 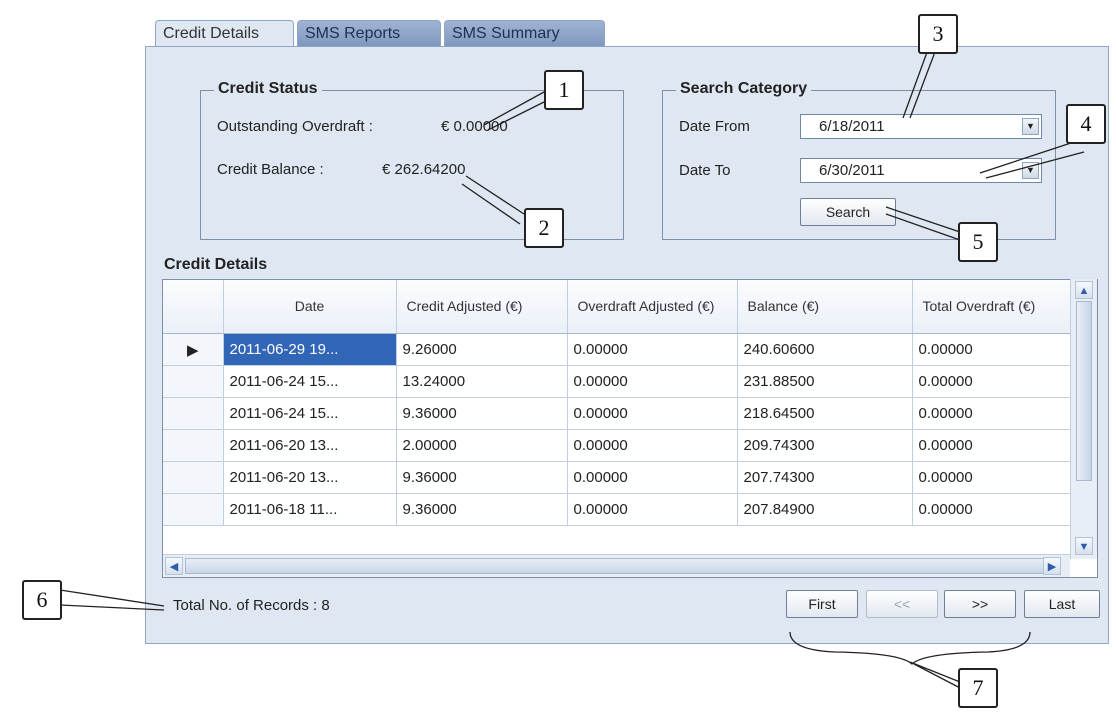 What do you see at coordinates (978, 688) in the screenshot?
I see `callout-7: 7` at bounding box center [978, 688].